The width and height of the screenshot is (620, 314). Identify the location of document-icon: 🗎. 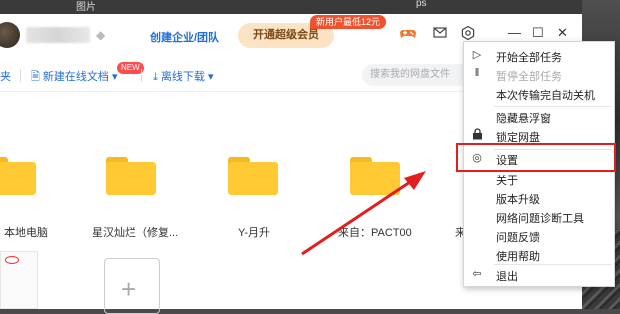
(35, 77).